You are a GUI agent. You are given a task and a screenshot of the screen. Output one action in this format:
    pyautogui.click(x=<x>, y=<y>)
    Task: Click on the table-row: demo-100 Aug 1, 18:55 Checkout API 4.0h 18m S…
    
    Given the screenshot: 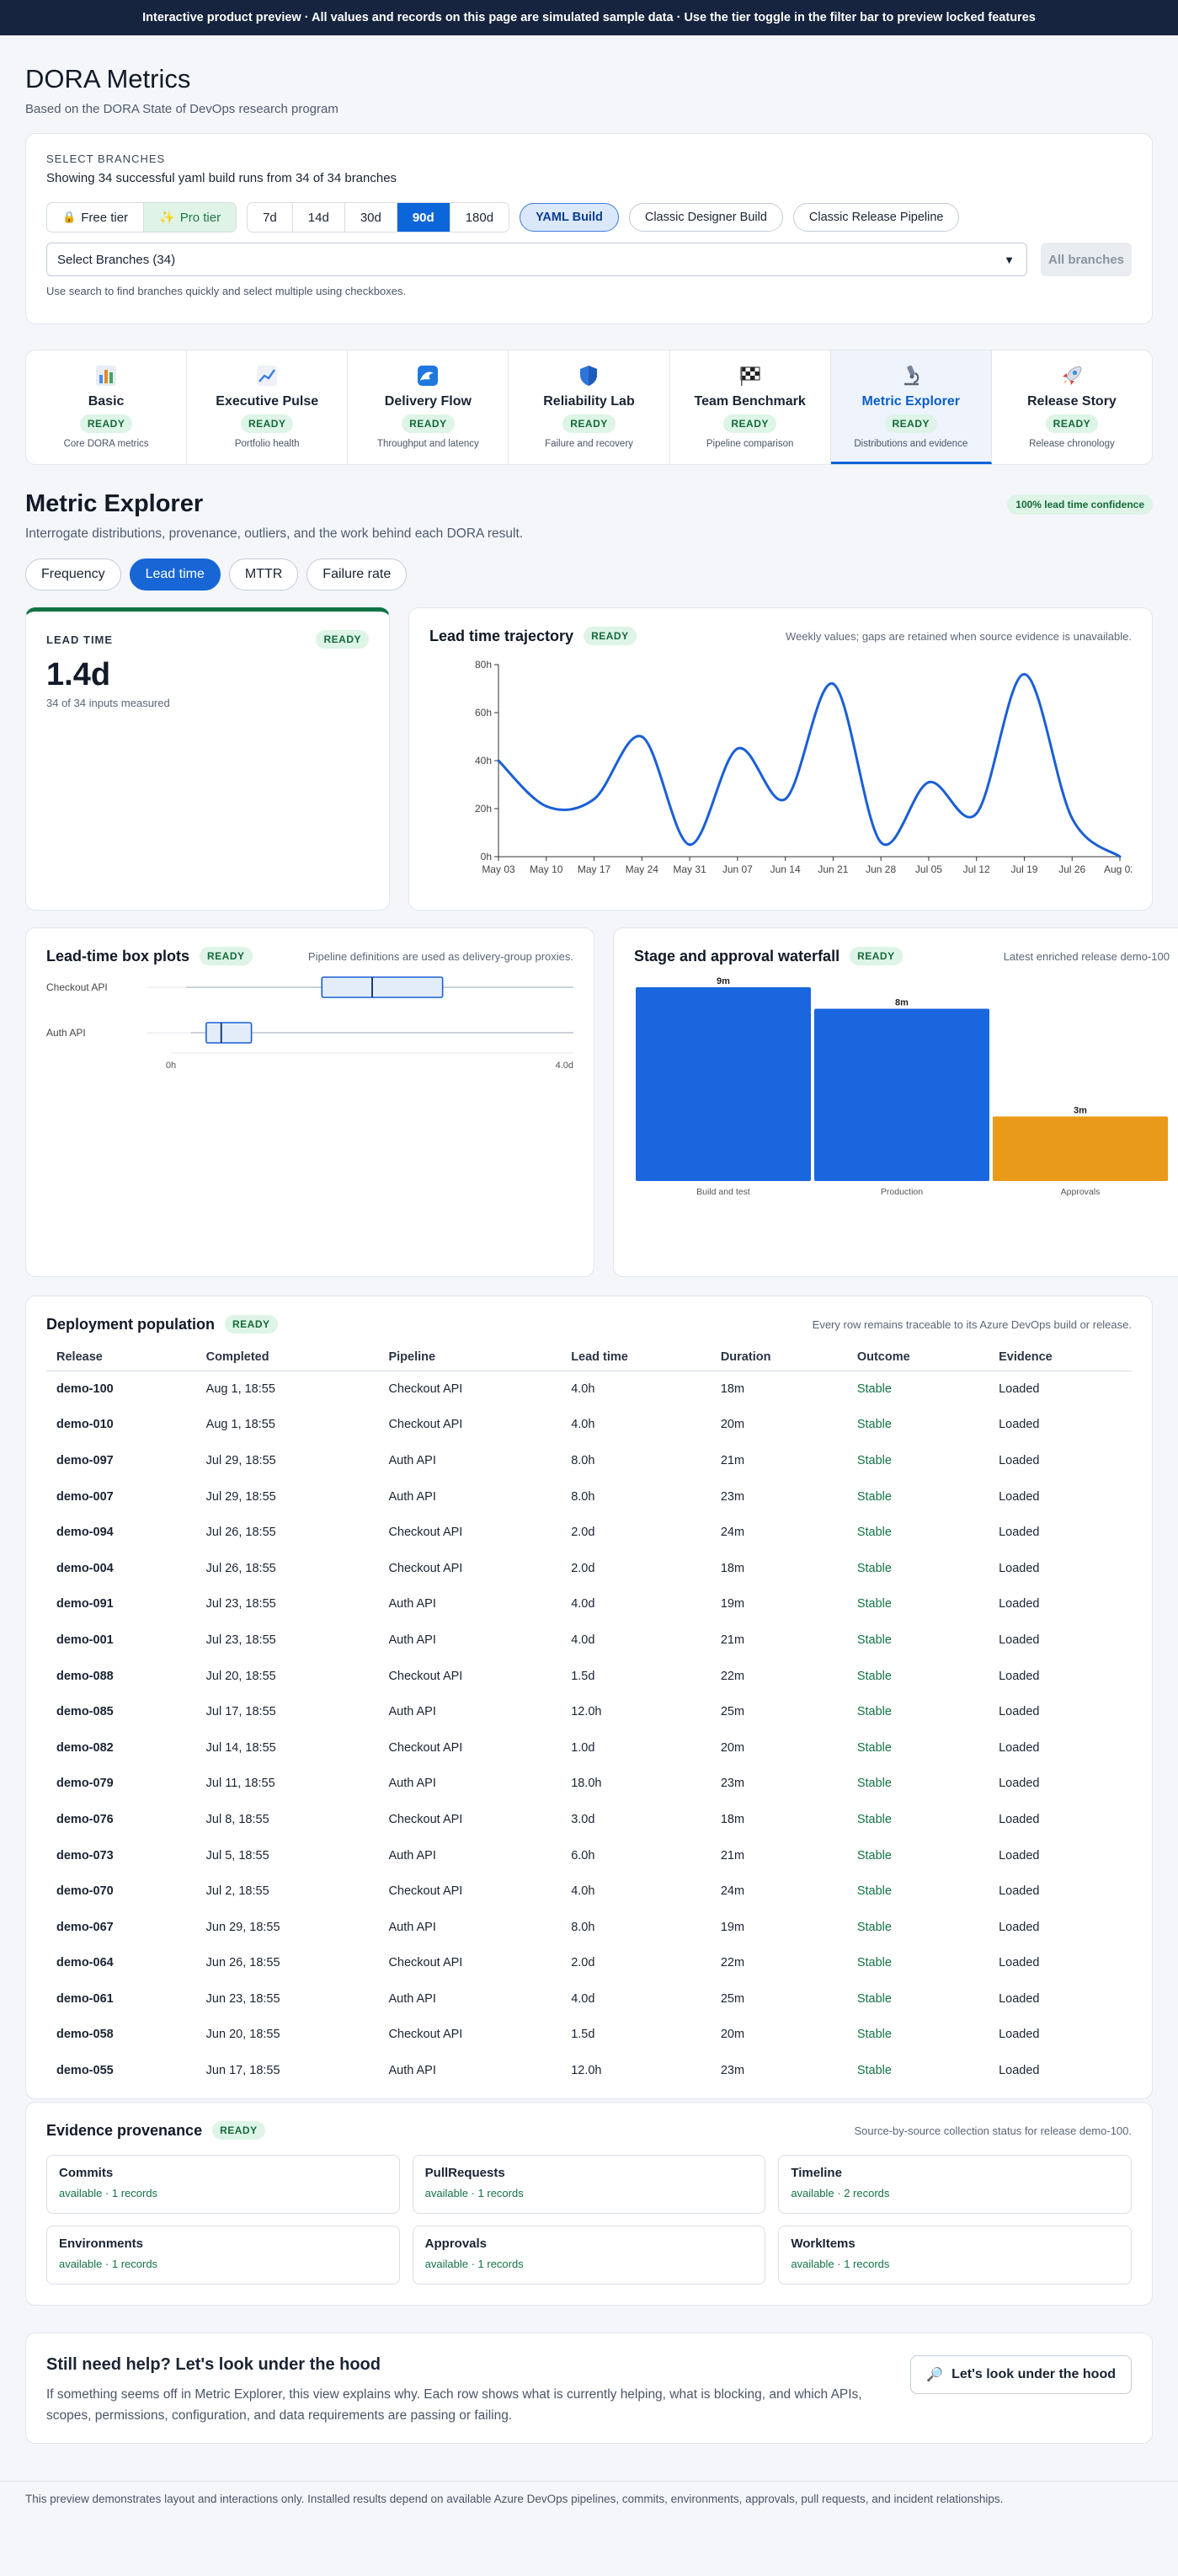 What is the action you would take?
    pyautogui.click(x=589, y=1389)
    